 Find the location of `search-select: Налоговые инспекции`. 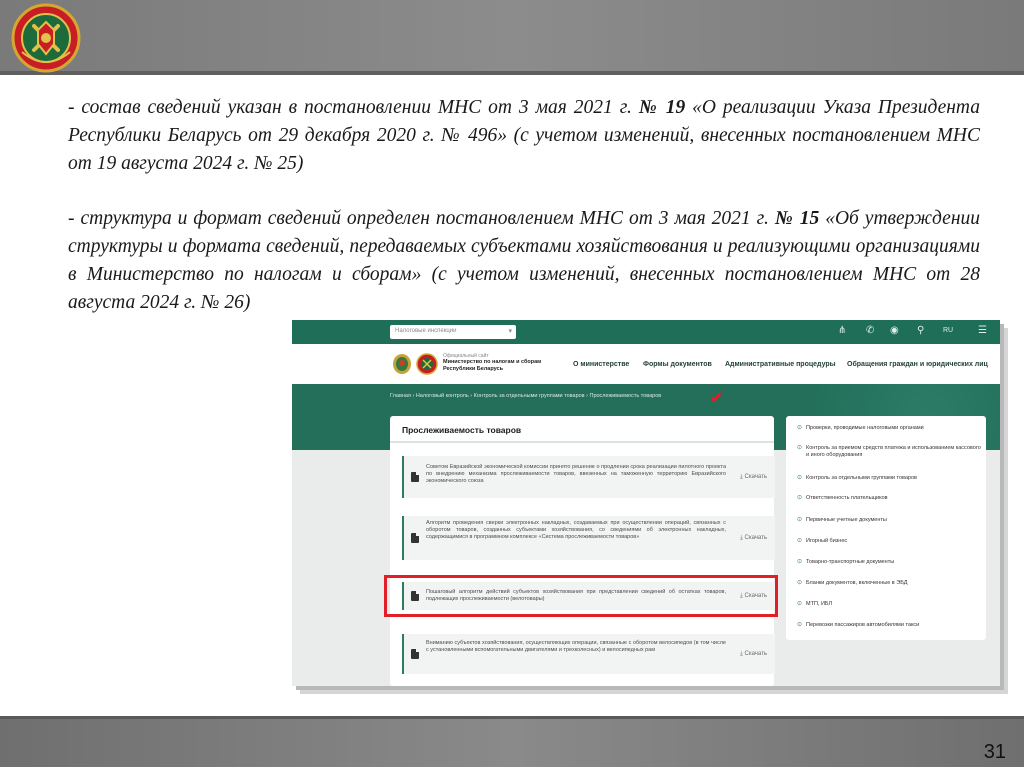

search-select: Налоговые инспекции is located at coordinates (453, 332).